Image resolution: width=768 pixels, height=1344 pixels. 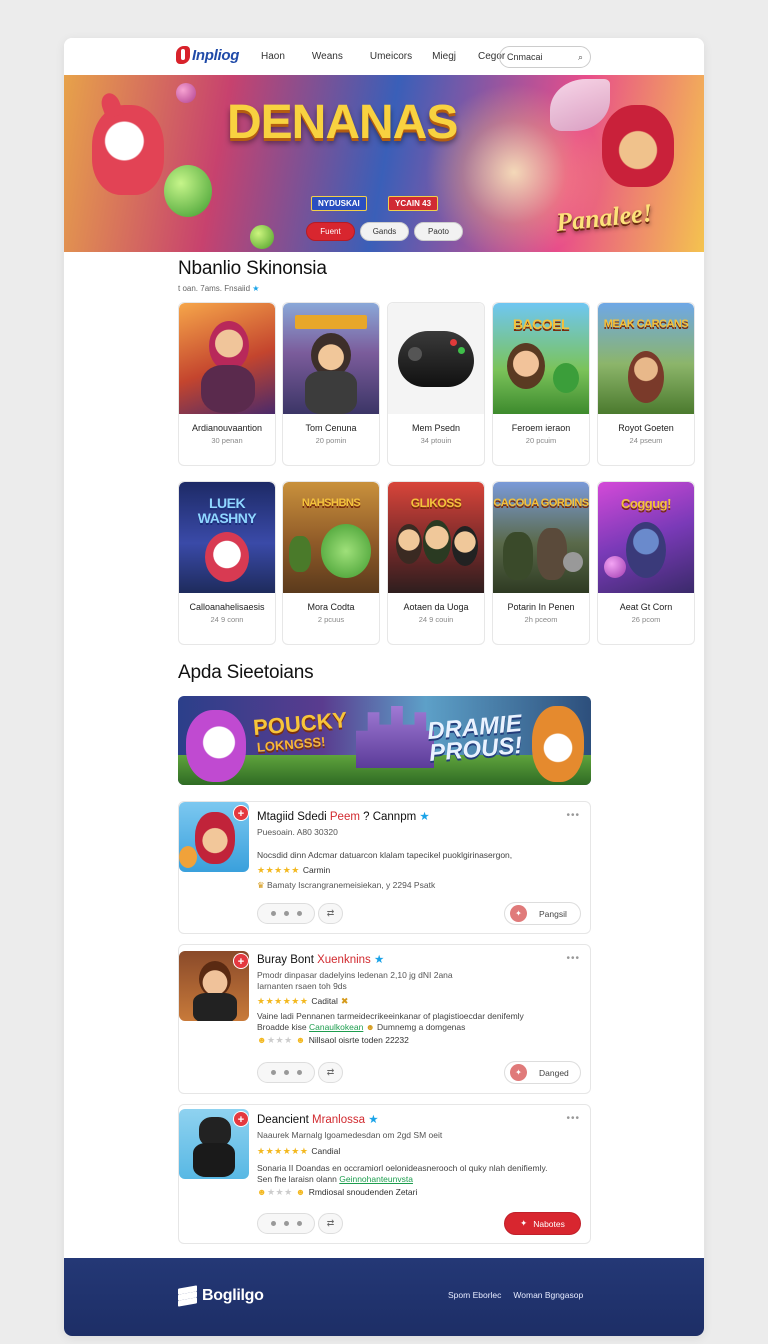 What do you see at coordinates (542, 1072) in the screenshot?
I see `follow-button: ✦ Danged` at bounding box center [542, 1072].